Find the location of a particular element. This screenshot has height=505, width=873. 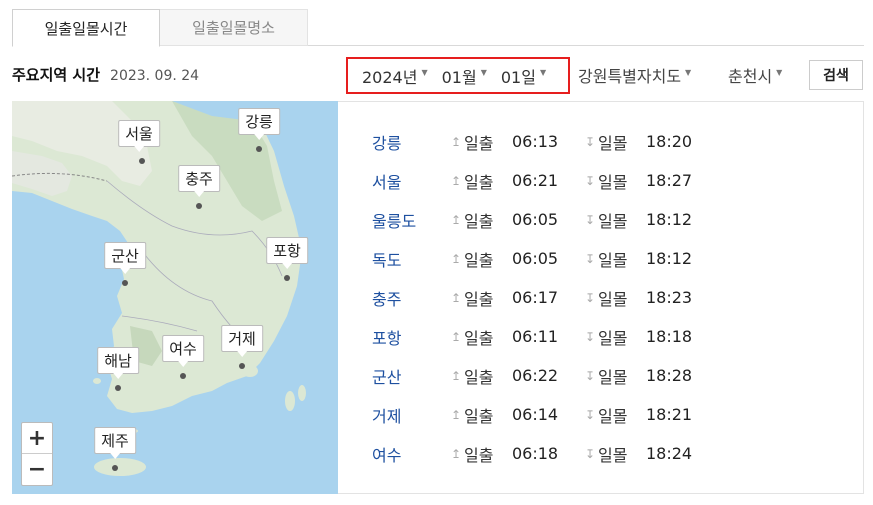

map-pin-yeosu: 여수 is located at coordinates (183, 351).